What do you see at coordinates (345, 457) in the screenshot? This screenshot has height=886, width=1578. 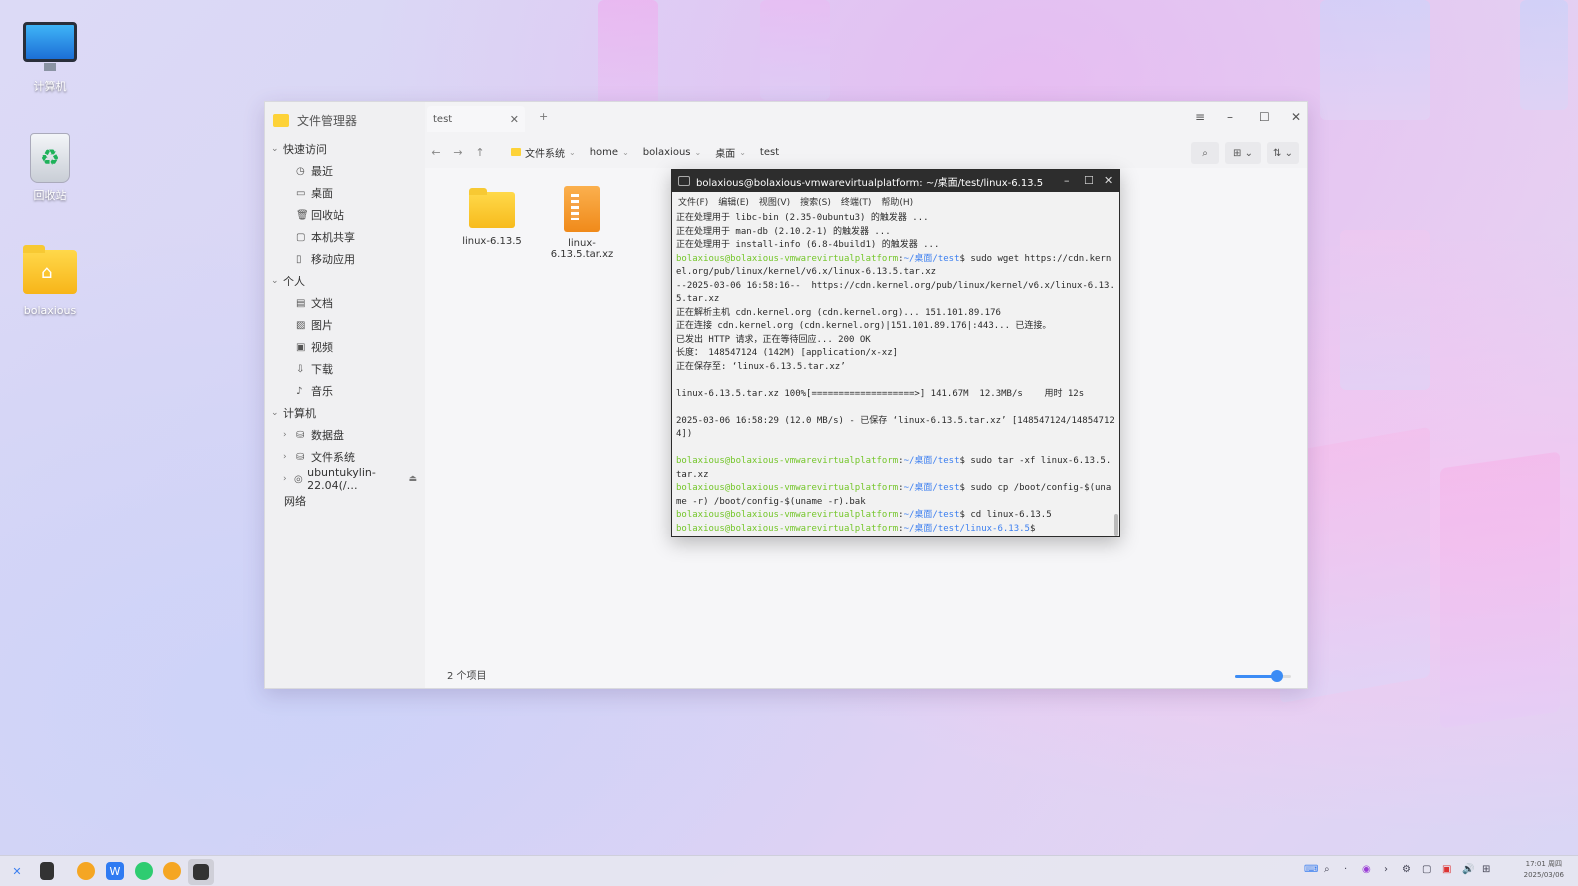 I see `sidebar-item-filesystem: › ⛁ 文件系统` at bounding box center [345, 457].